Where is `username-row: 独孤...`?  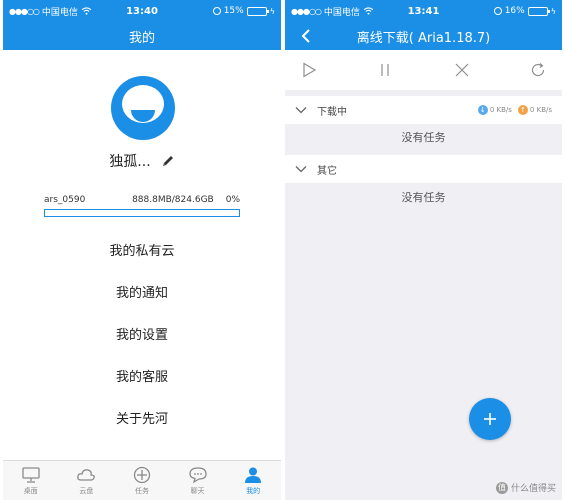 username-row: 独孤... is located at coordinates (142, 161).